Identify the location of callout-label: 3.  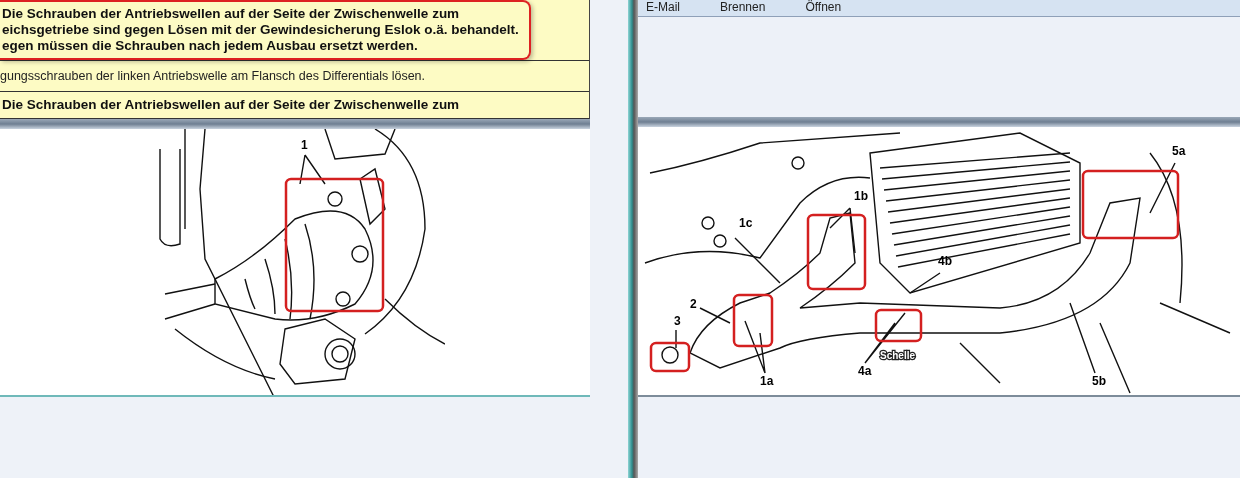
(677, 321).